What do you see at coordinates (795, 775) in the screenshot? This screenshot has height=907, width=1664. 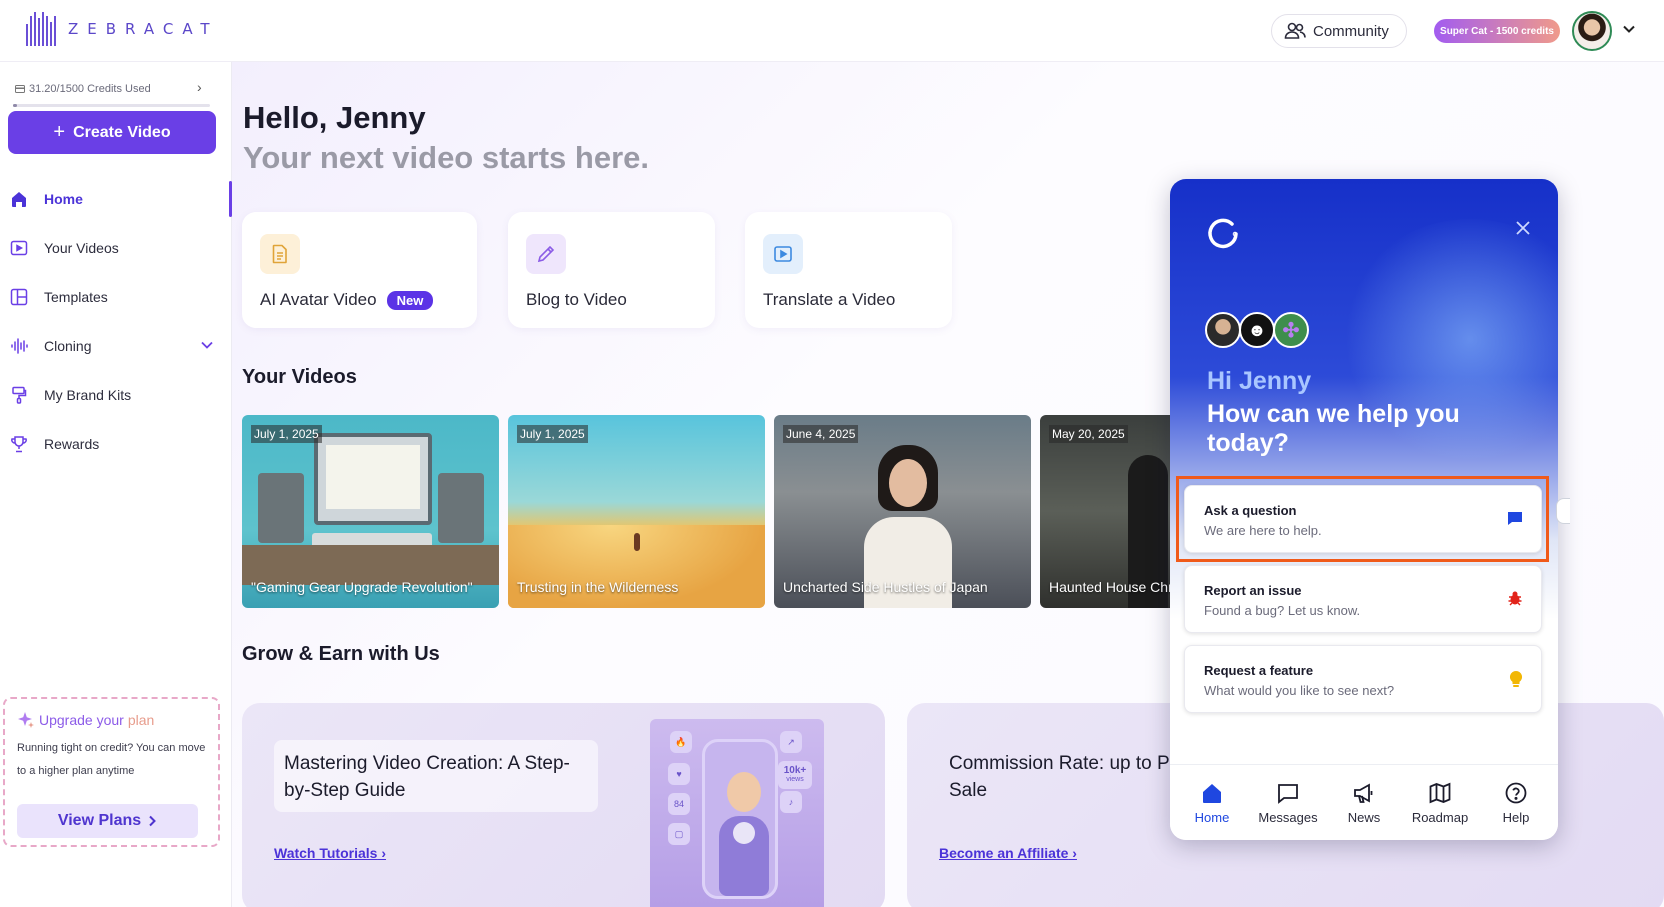 I see `views-stat: 10k+ views` at bounding box center [795, 775].